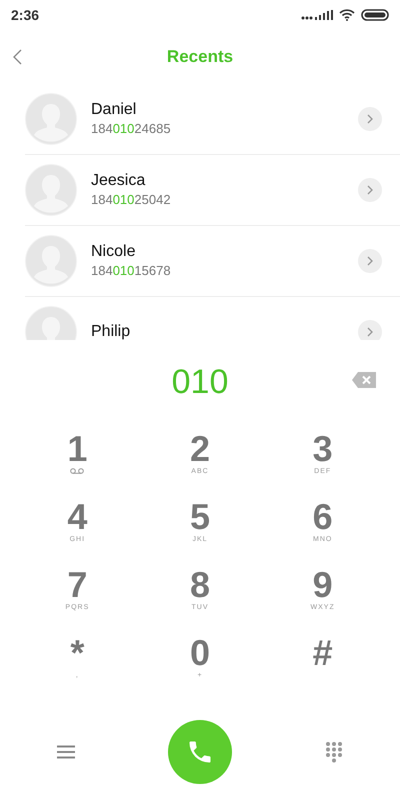 The image size is (400, 800). I want to click on contact-name: Jeesica, so click(118, 181).